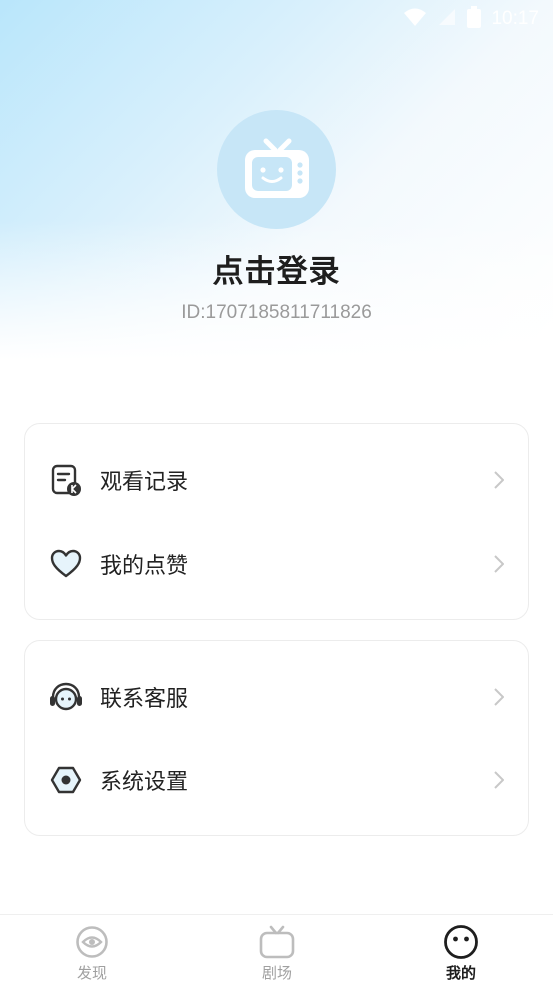  I want to click on menu-item-label: 系统设置, so click(144, 782).